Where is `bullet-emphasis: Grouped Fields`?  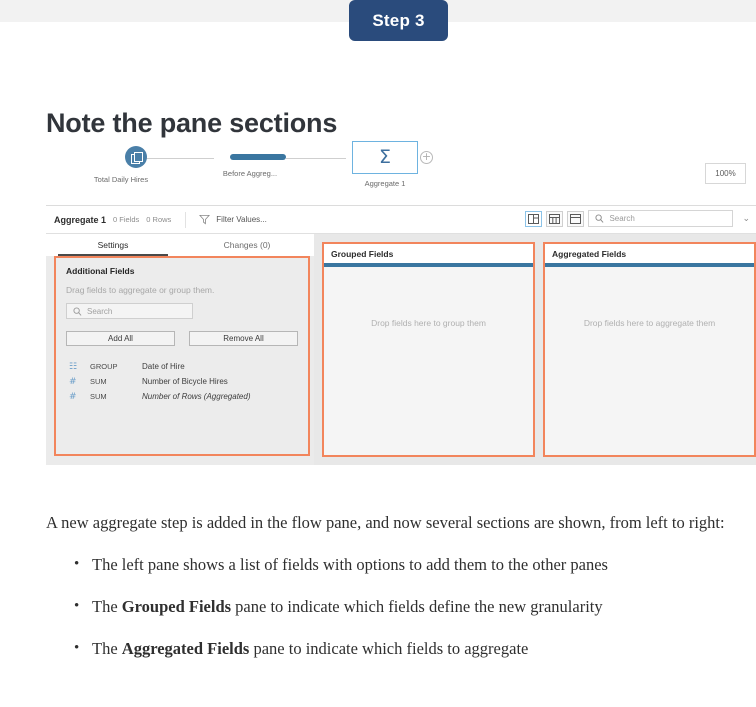 bullet-emphasis: Grouped Fields is located at coordinates (176, 606).